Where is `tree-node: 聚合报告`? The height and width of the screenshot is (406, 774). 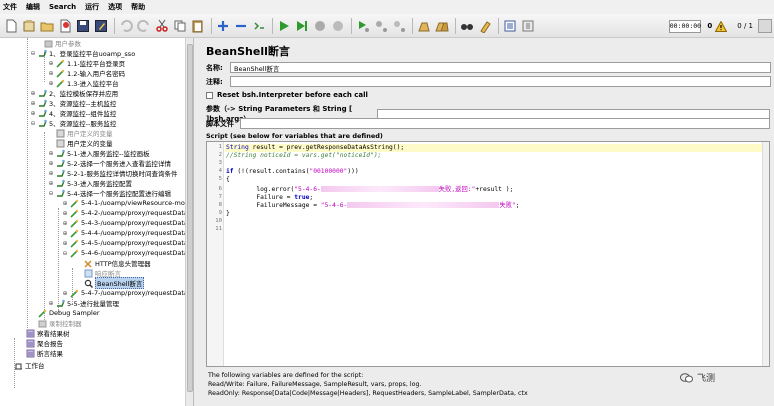 tree-node: 聚合报告 is located at coordinates (40, 343).